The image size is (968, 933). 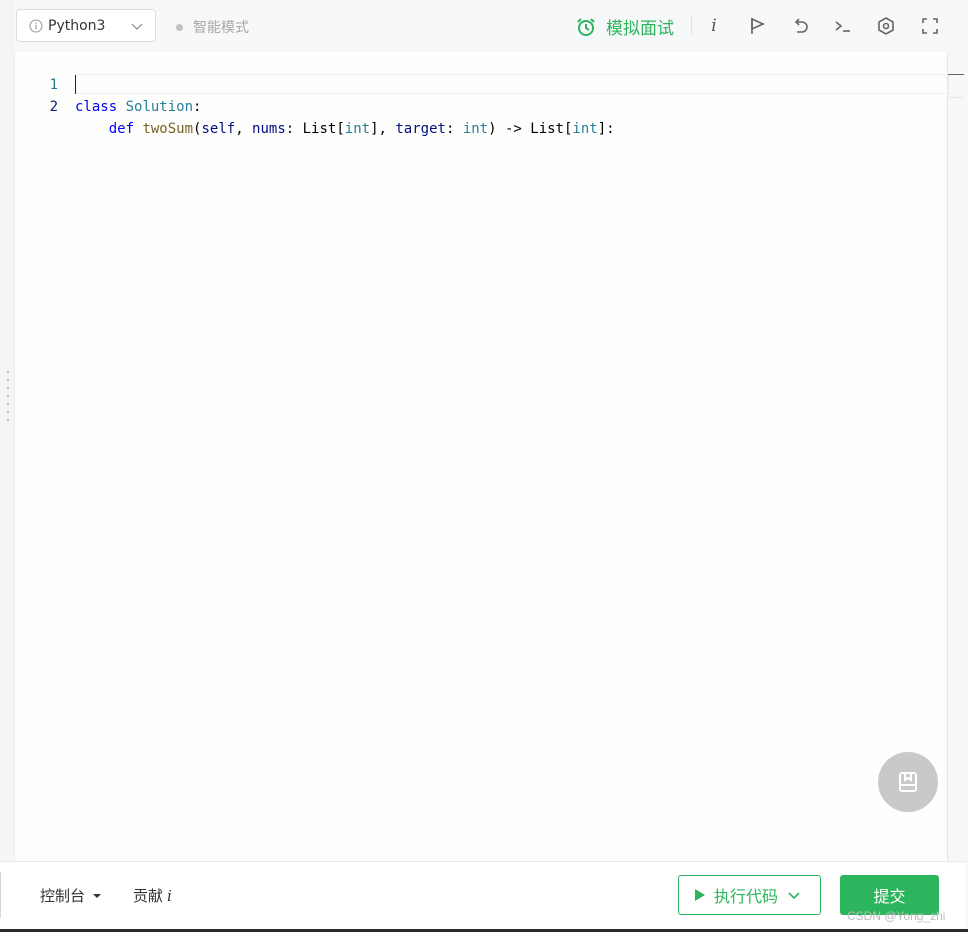 I want to click on contribute-label: 贡献, so click(x=148, y=896).